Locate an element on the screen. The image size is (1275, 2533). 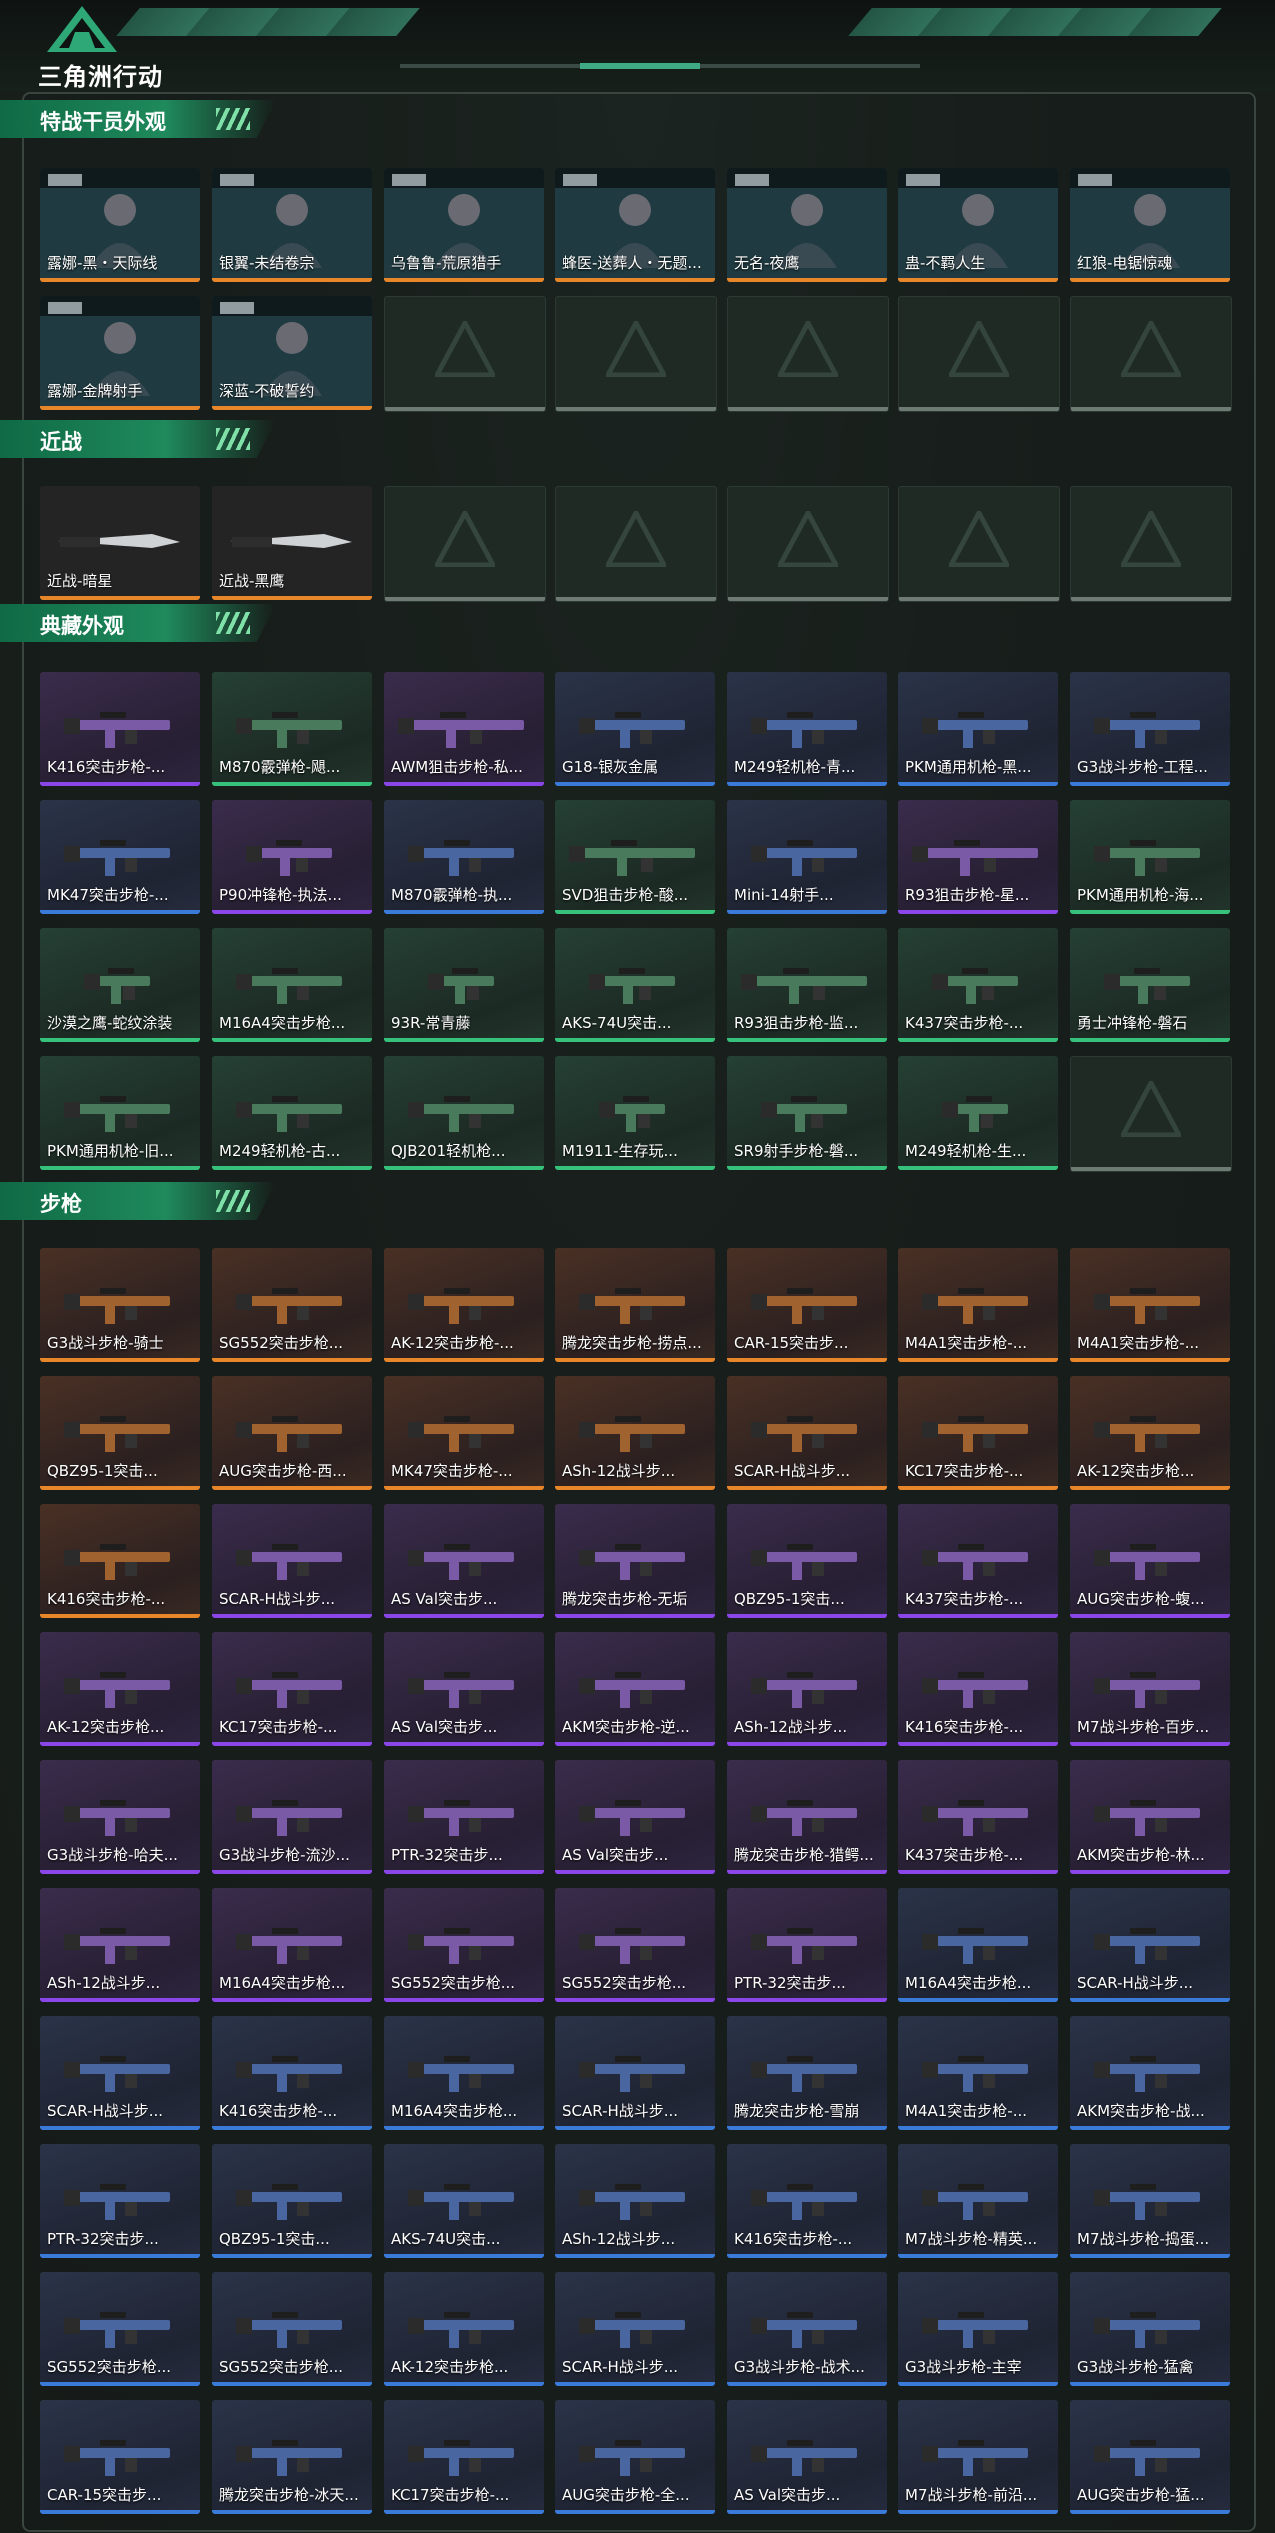
skin-card: G18-银灰金属 is located at coordinates (635, 729).